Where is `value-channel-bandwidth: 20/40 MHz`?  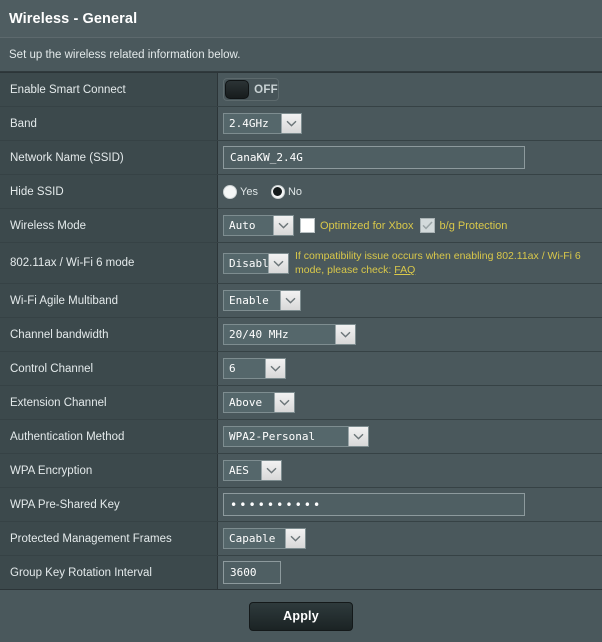 value-channel-bandwidth: 20/40 MHz is located at coordinates (410, 334).